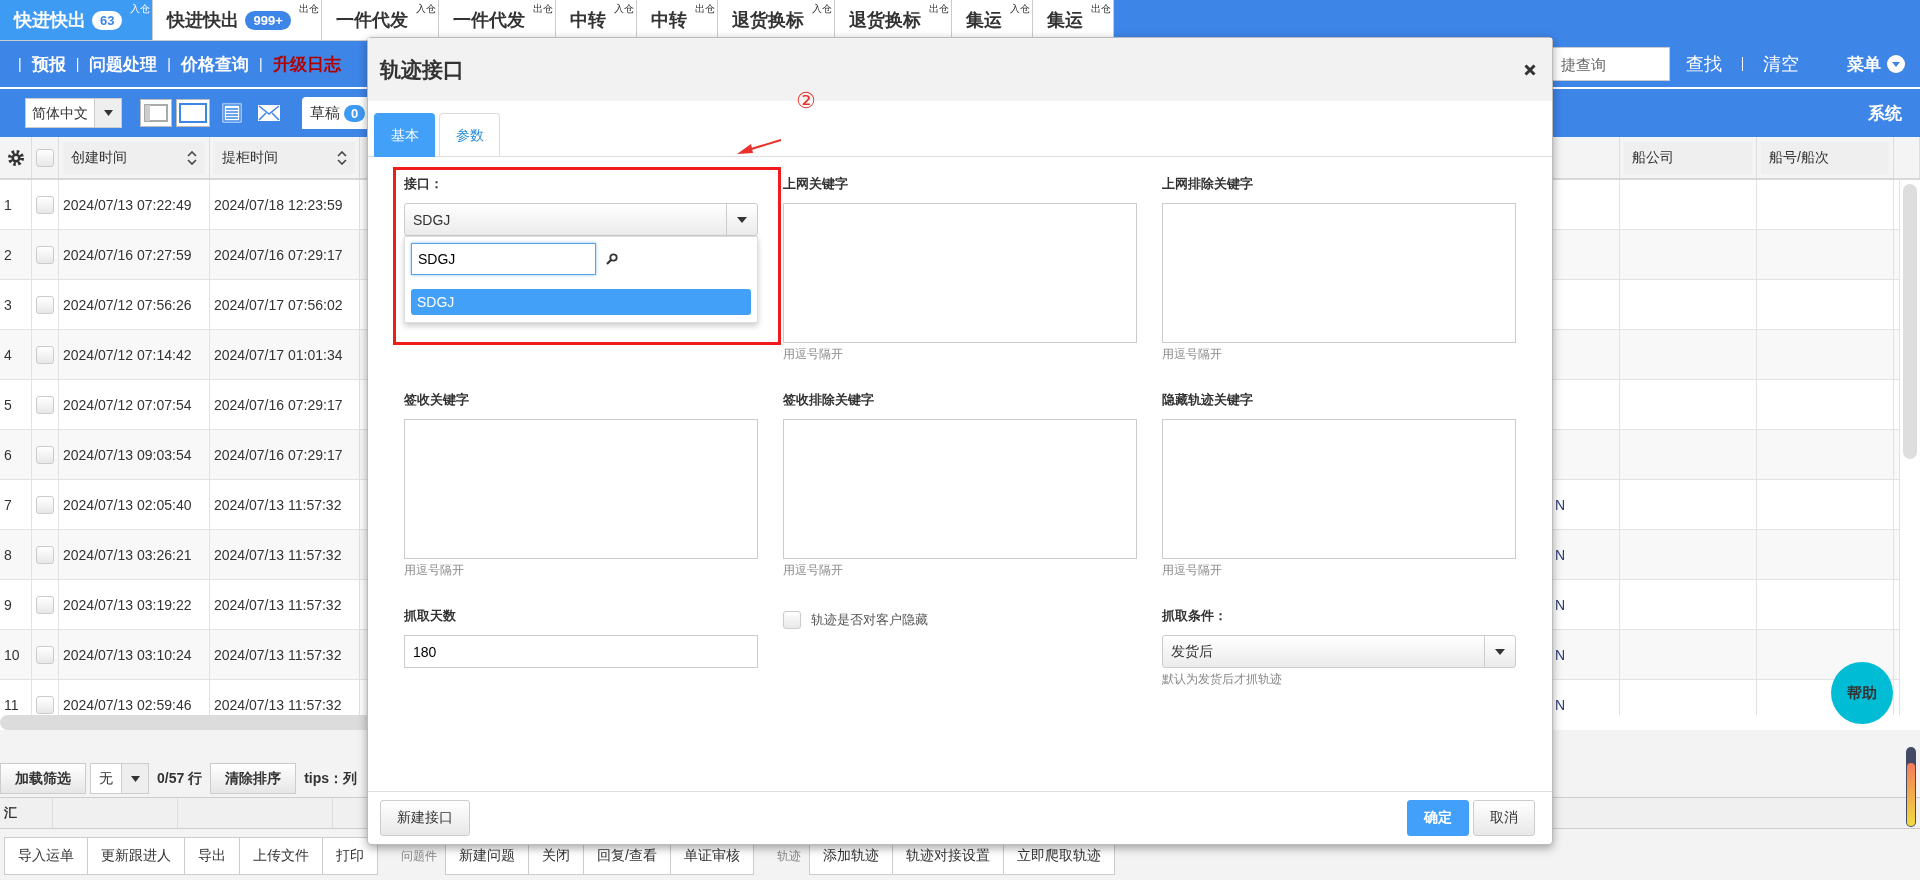 This screenshot has height=880, width=1920. Describe the element at coordinates (350, 856) in the screenshot. I see `action-button: 打印` at that location.